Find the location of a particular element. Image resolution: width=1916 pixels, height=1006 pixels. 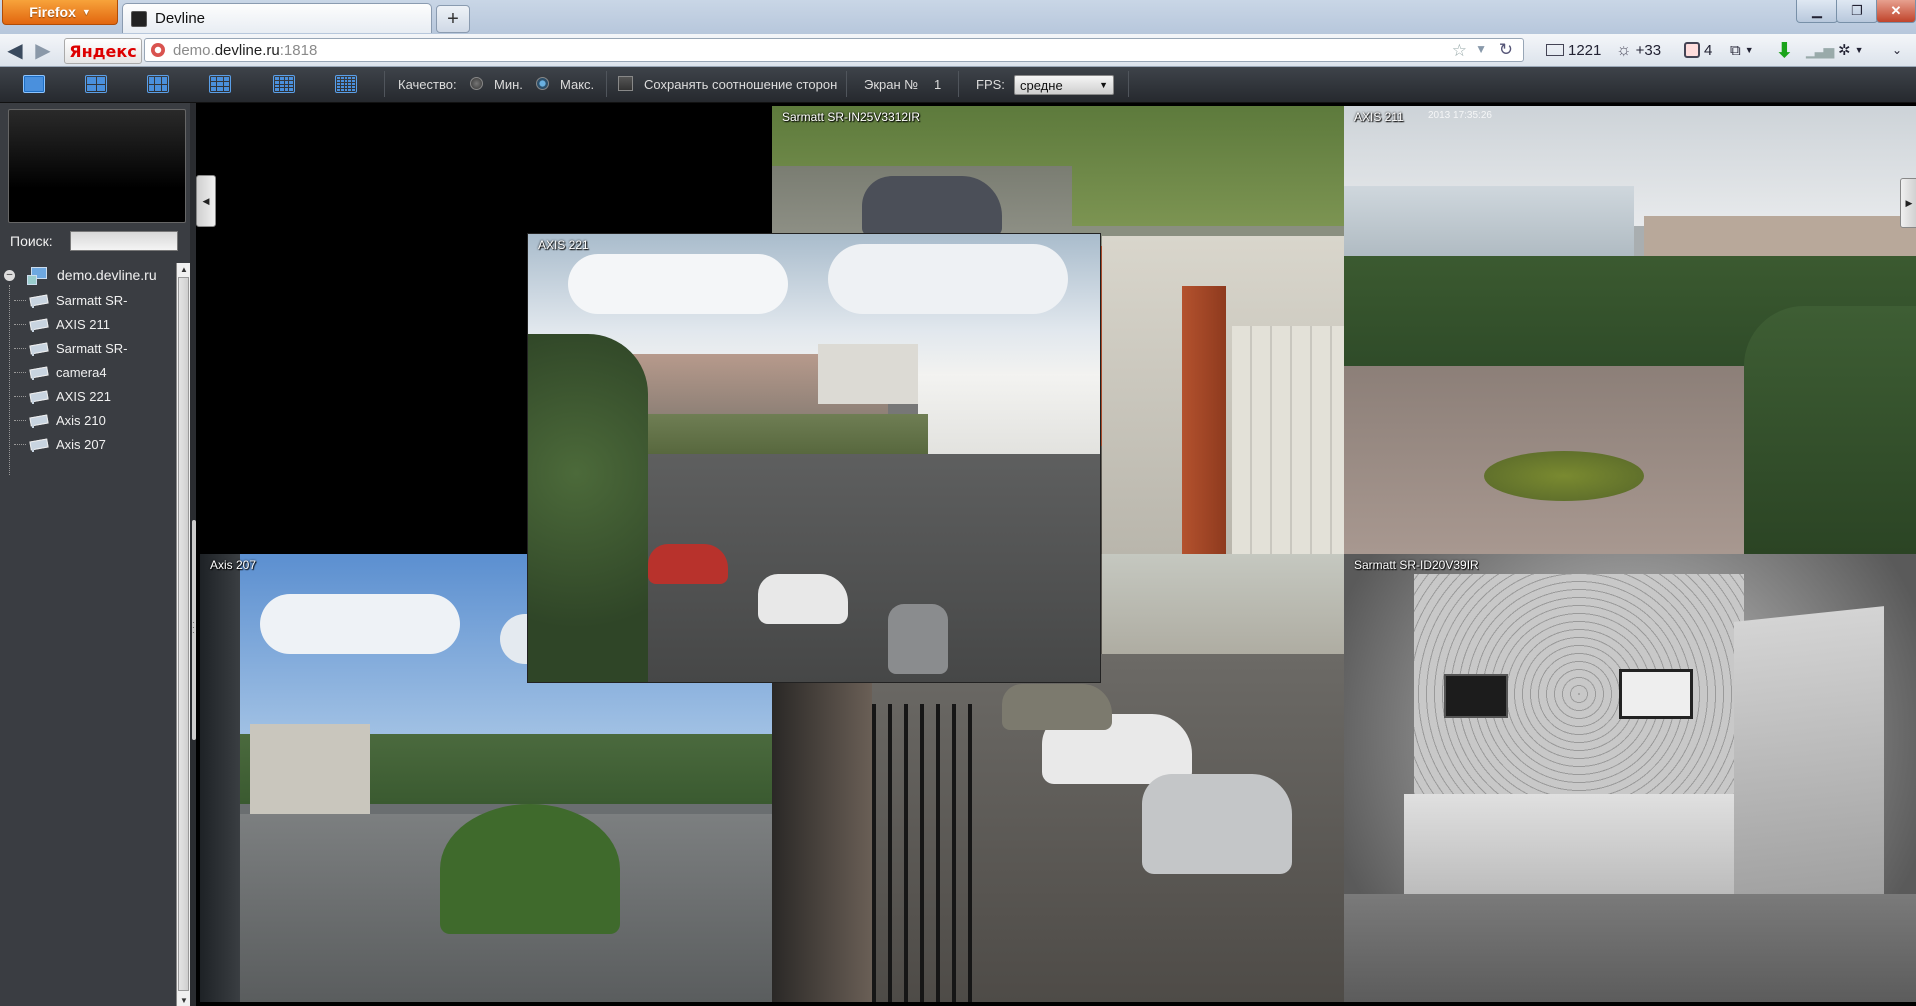

signal-extension: ▁▃▅ is located at coordinates (1820, 50).